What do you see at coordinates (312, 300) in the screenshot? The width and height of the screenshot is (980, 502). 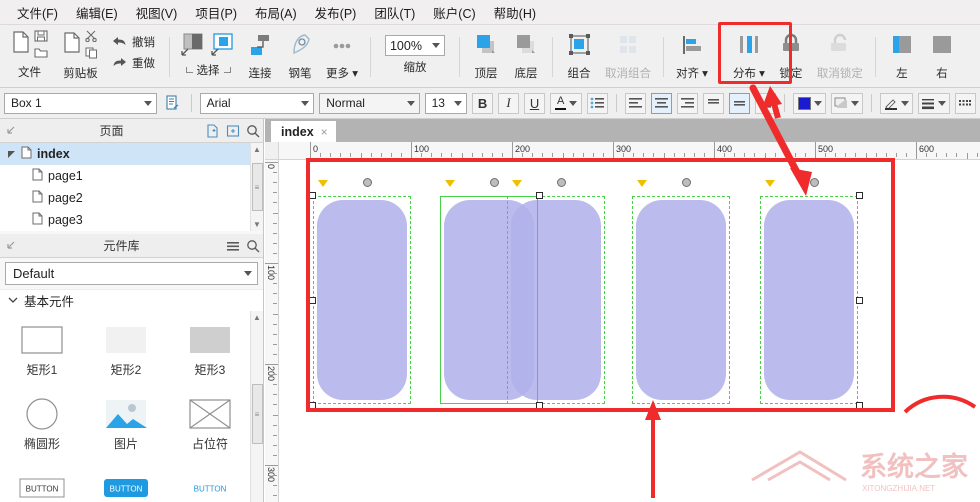 I see `handle-middle-left` at bounding box center [312, 300].